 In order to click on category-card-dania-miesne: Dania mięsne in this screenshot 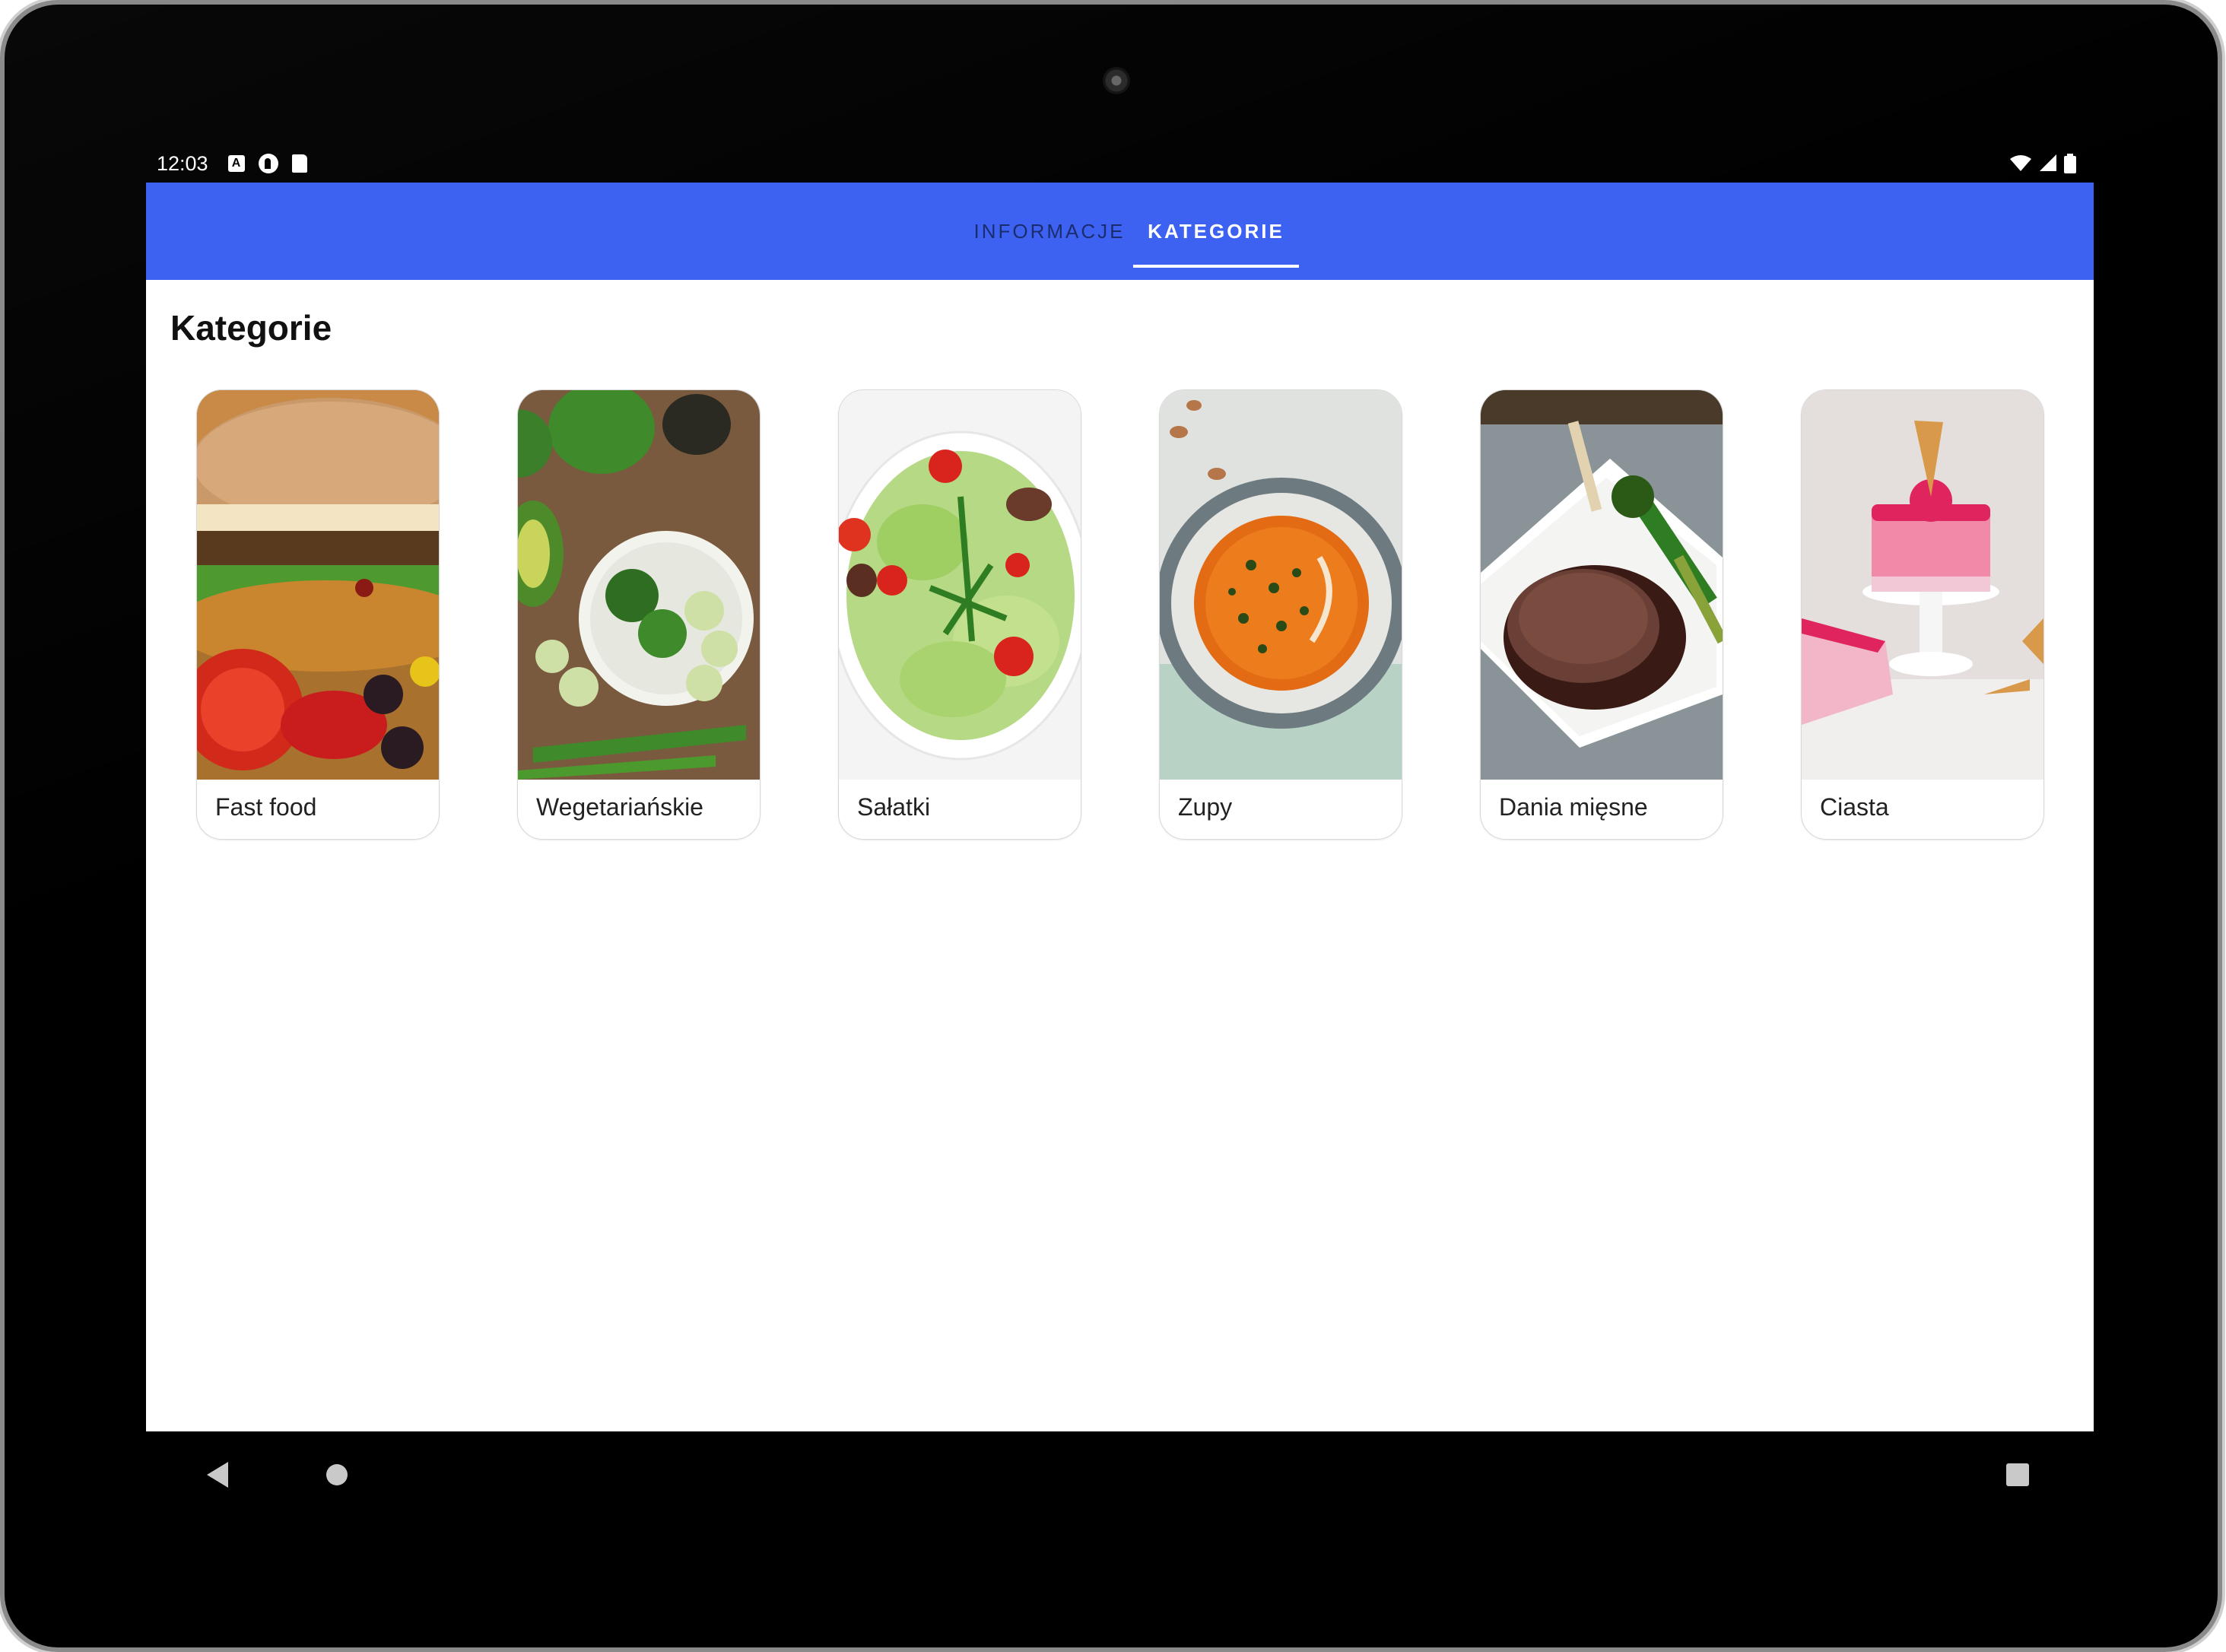, I will do `click(1602, 614)`.